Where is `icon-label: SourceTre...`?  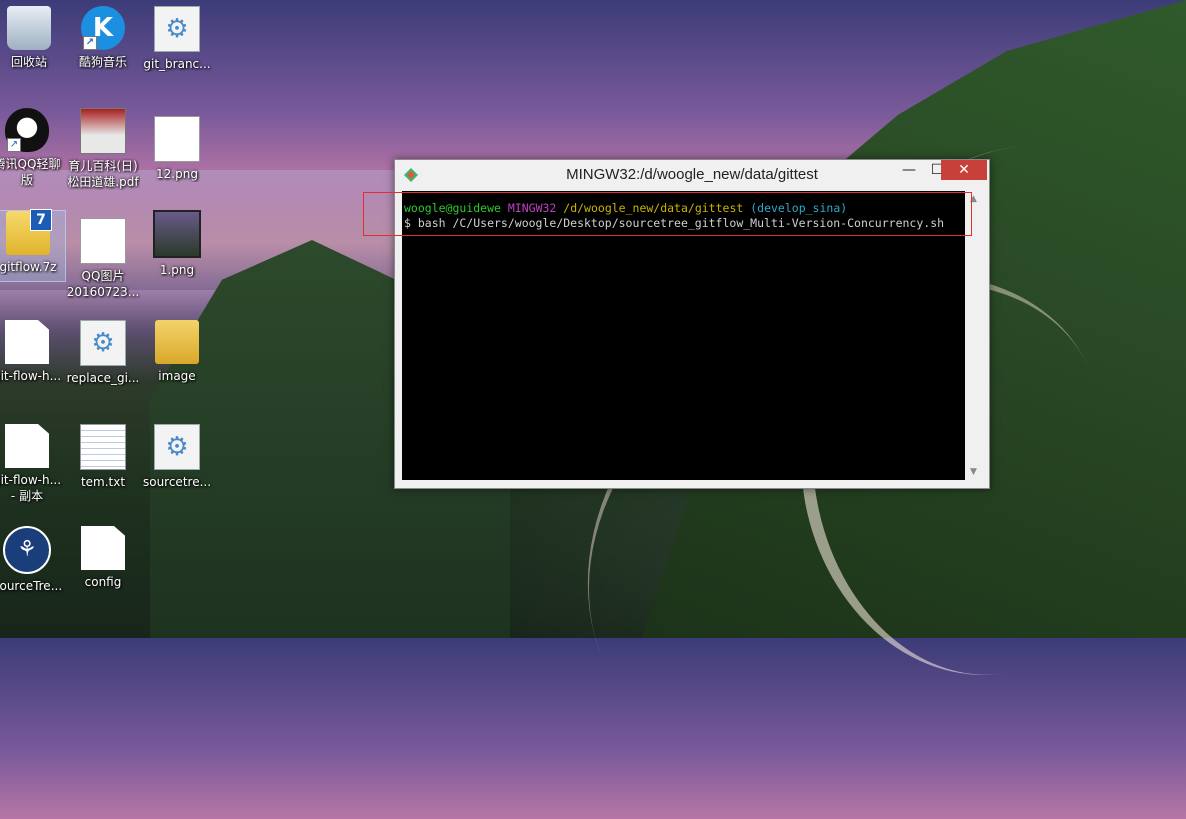 icon-label: SourceTre... is located at coordinates (31, 586).